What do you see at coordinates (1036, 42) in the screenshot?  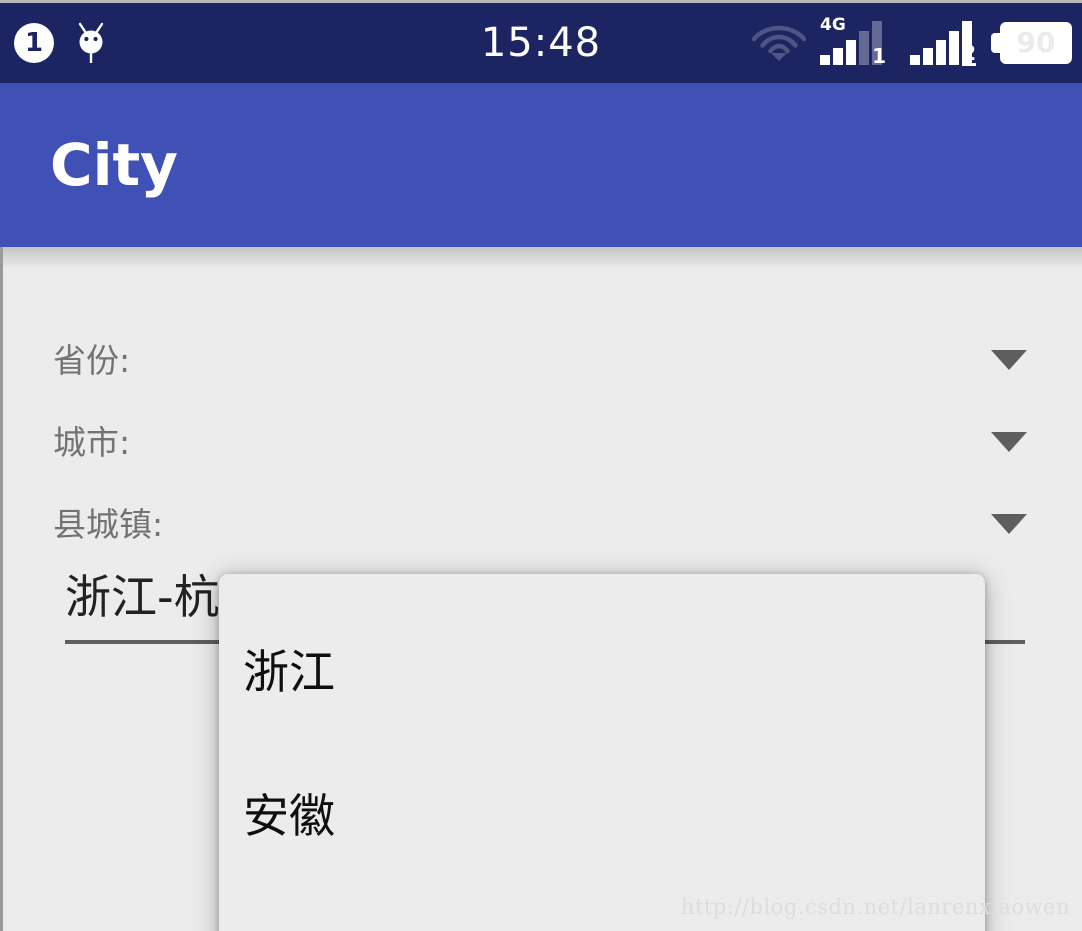 I see `battery-level-label: 90` at bounding box center [1036, 42].